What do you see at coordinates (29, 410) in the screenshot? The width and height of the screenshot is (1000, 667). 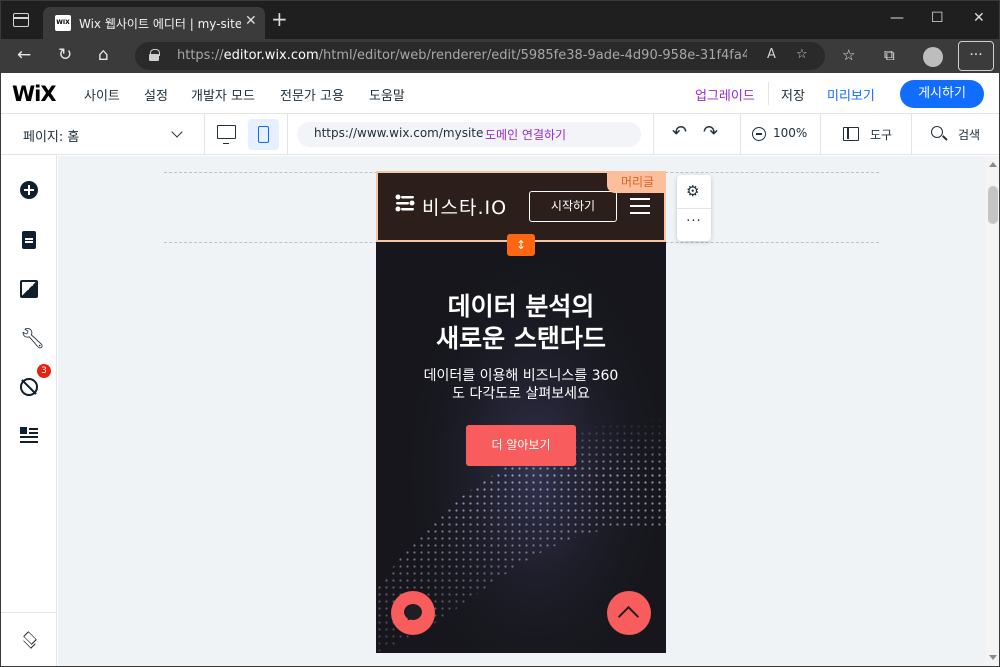 I see `left-rail: 🔧︎ 3` at bounding box center [29, 410].